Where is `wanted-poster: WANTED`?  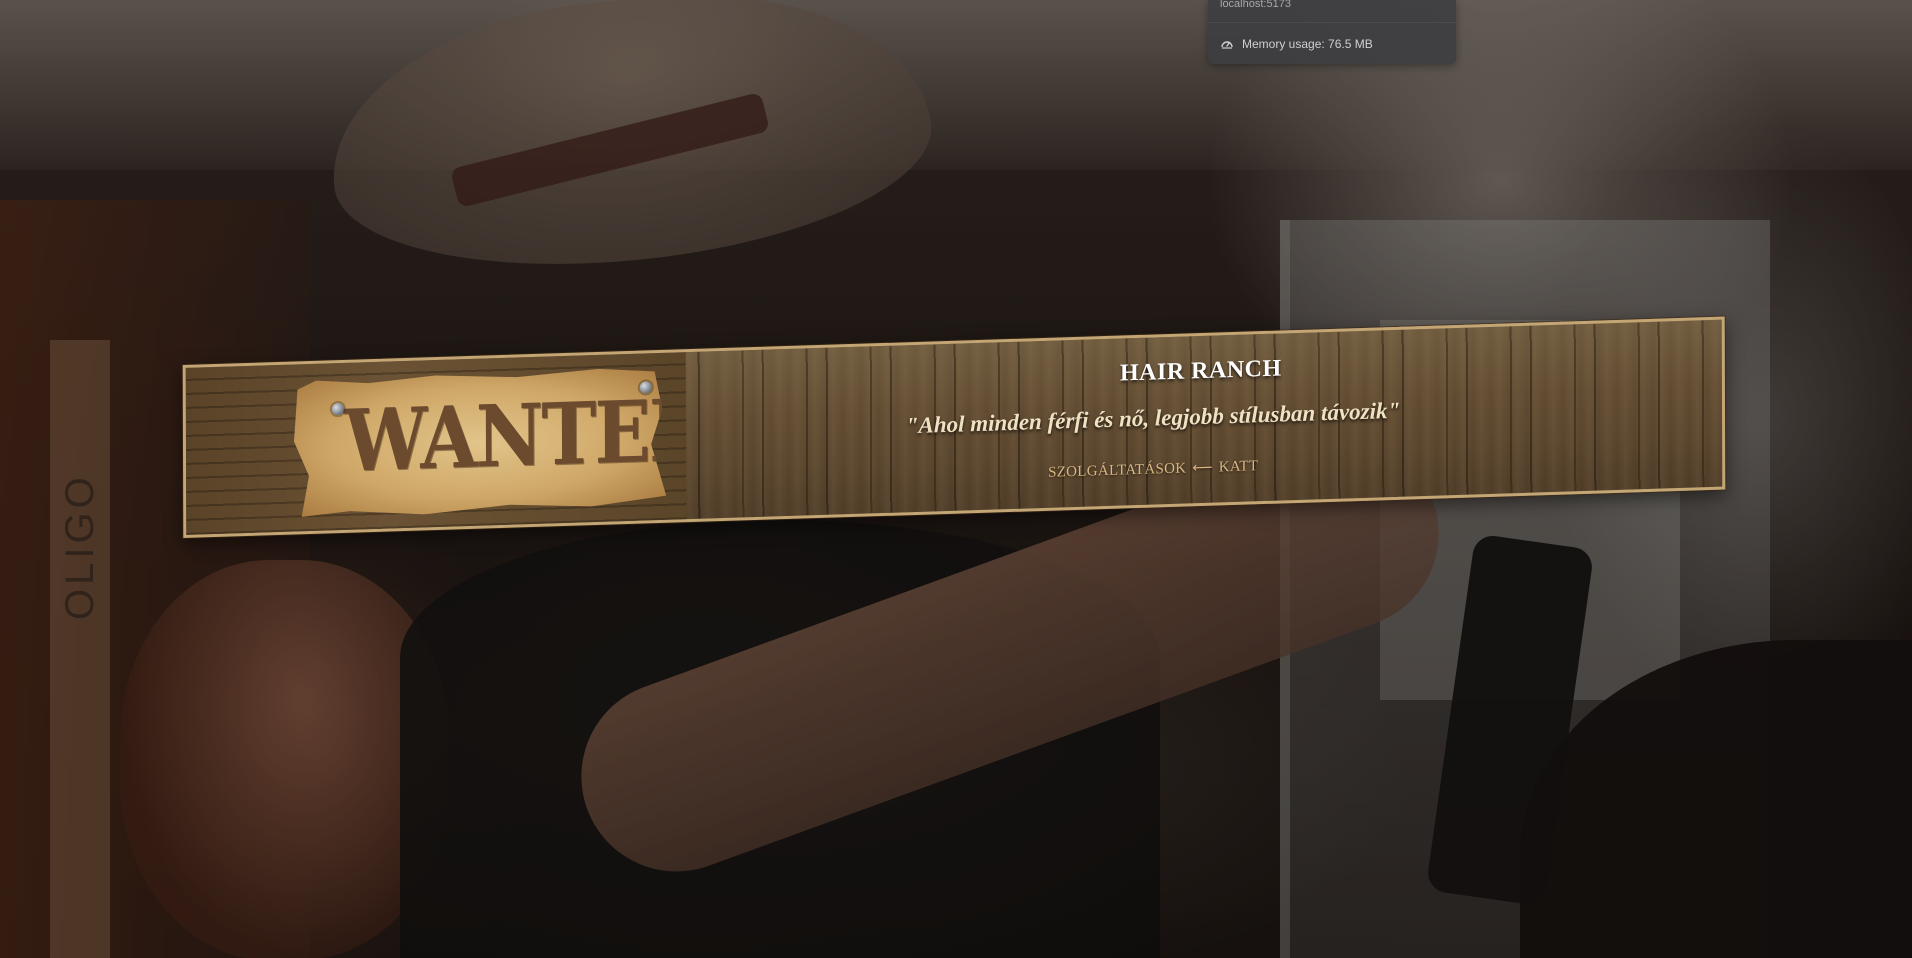 wanted-poster: WANTED is located at coordinates (480, 443).